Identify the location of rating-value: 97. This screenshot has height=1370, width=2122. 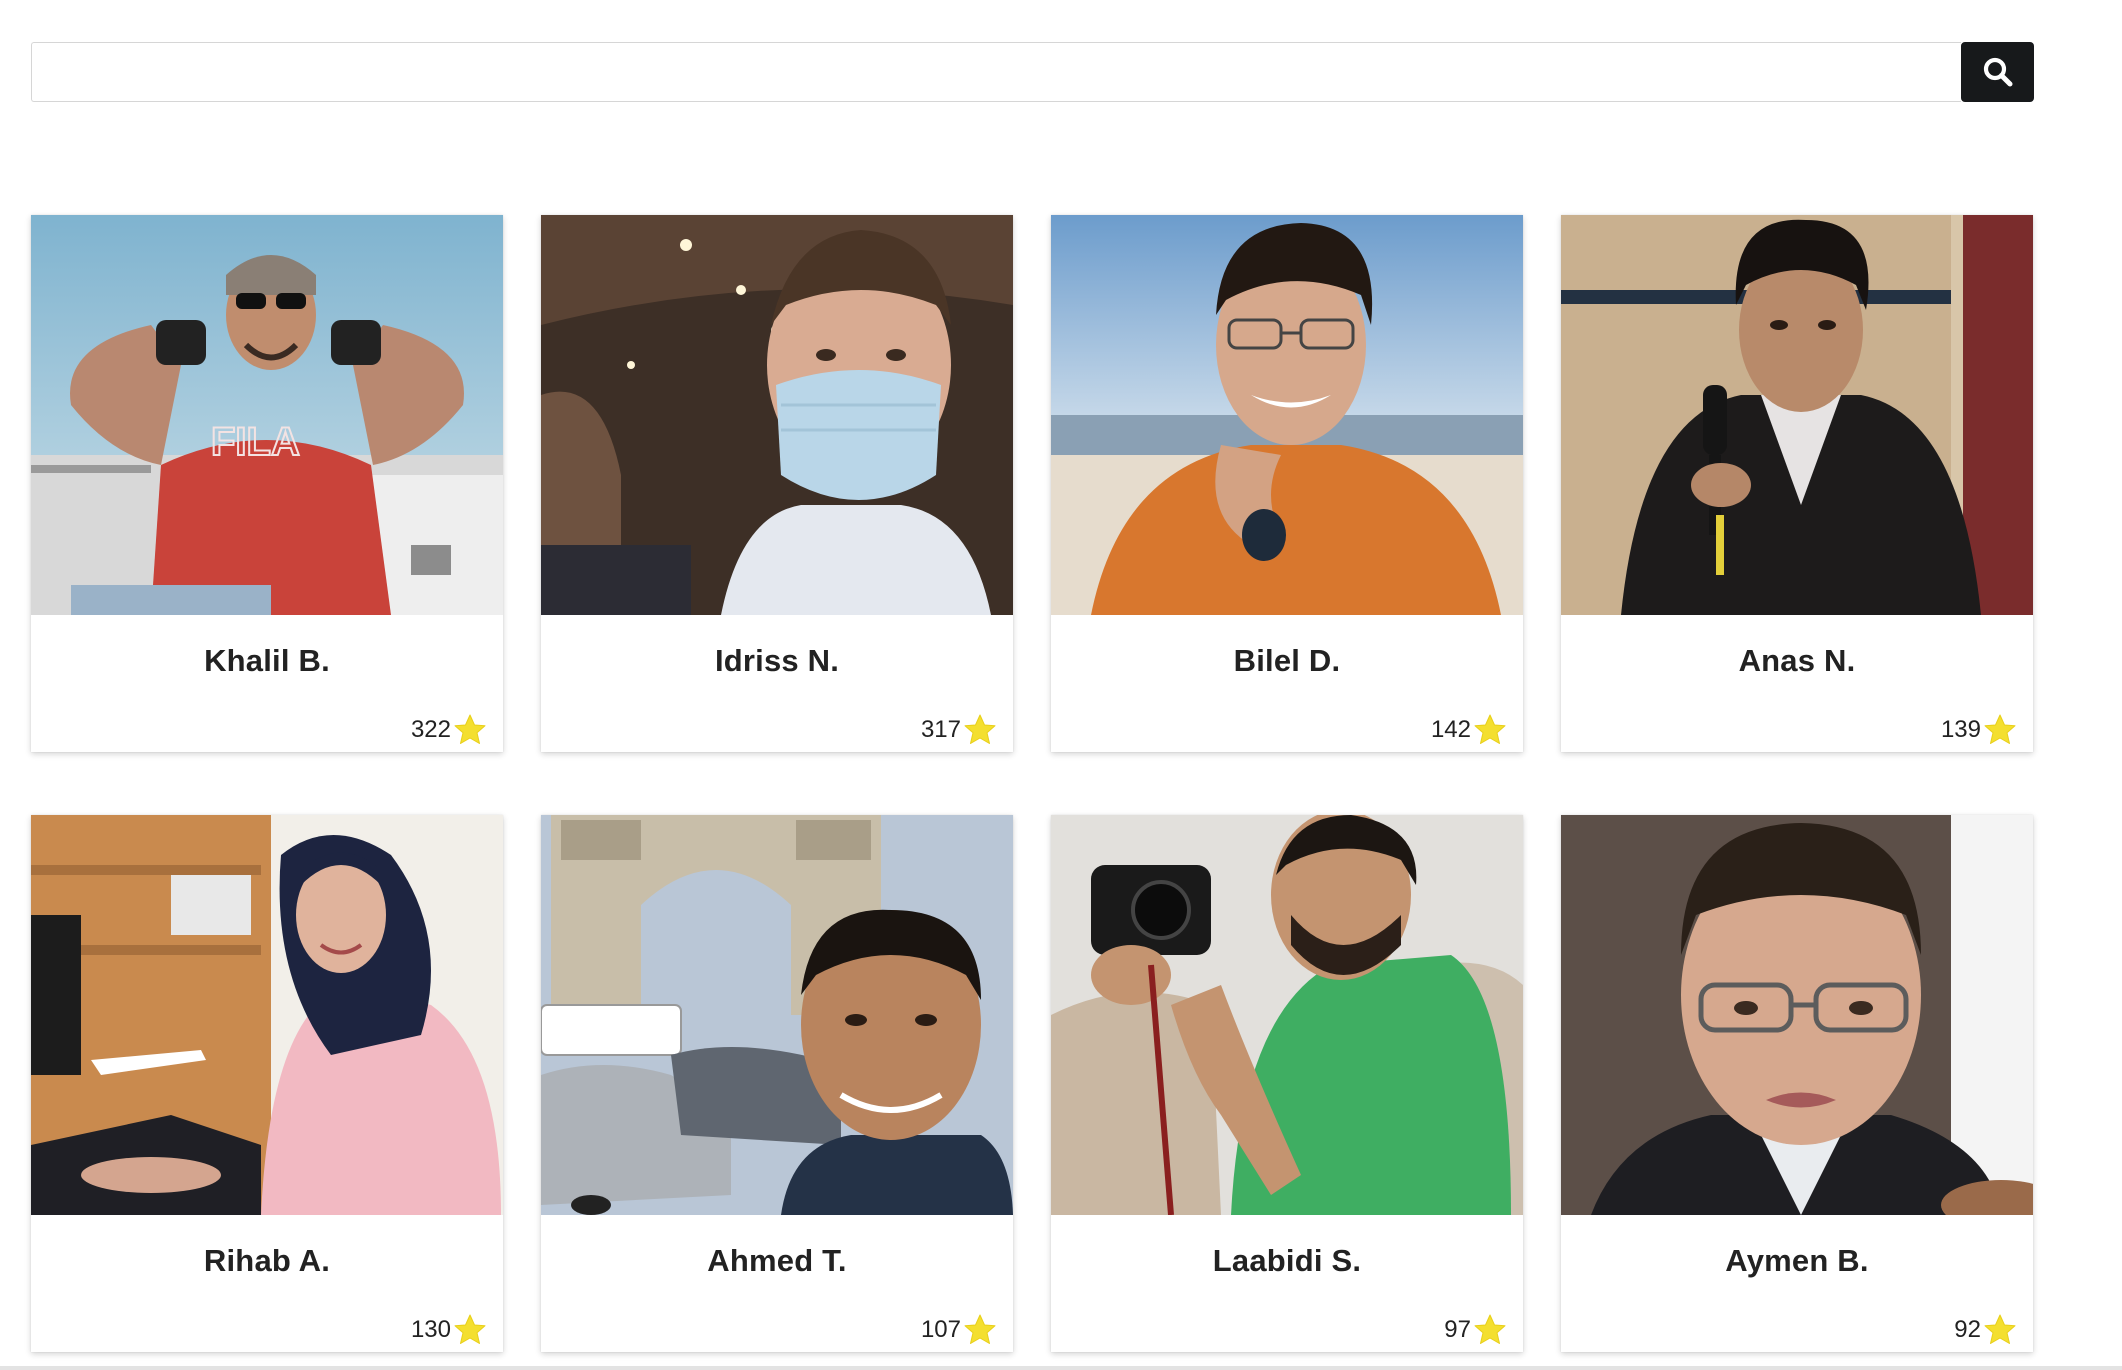
(1457, 1329).